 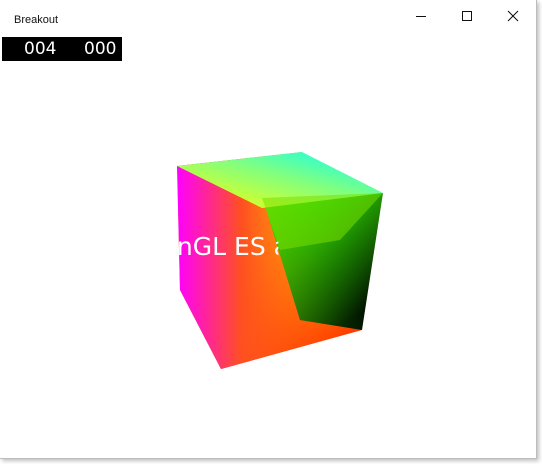 I want to click on maximize-icon, so click(x=467, y=16).